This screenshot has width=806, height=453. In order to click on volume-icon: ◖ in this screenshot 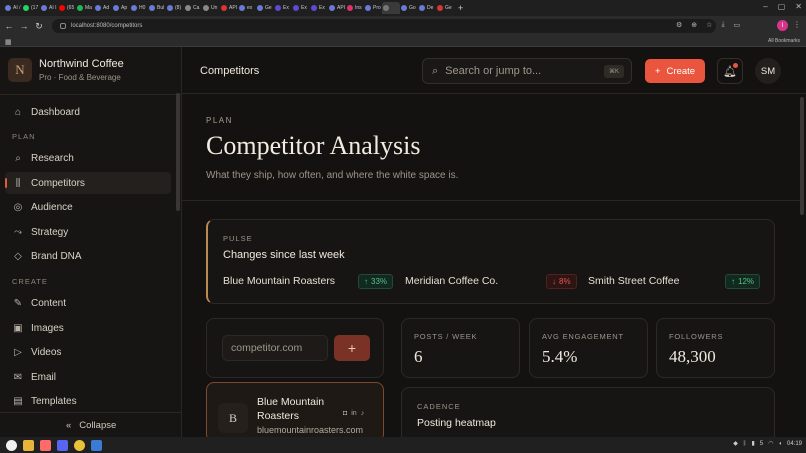, I will do `click(780, 444)`.